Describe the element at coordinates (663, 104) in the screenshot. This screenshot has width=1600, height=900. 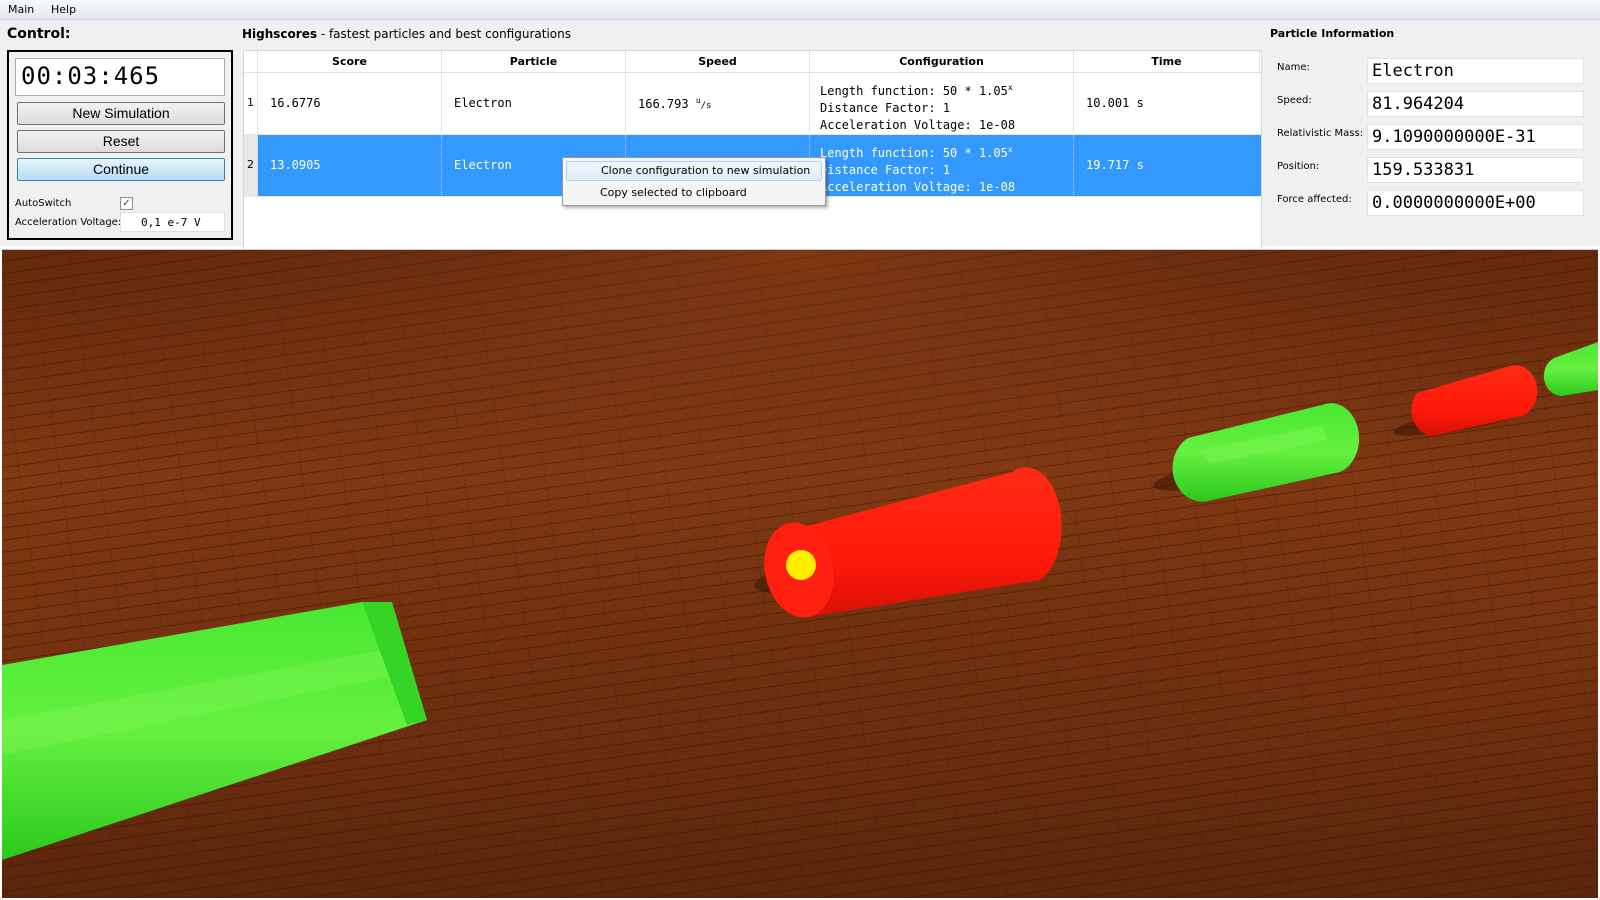
I see `speed-value: 166.793` at that location.